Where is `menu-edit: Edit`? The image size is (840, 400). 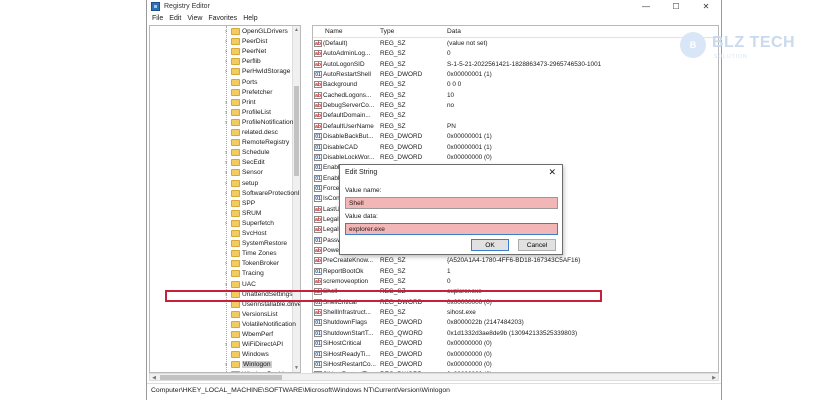
menu-edit: Edit is located at coordinates (175, 18).